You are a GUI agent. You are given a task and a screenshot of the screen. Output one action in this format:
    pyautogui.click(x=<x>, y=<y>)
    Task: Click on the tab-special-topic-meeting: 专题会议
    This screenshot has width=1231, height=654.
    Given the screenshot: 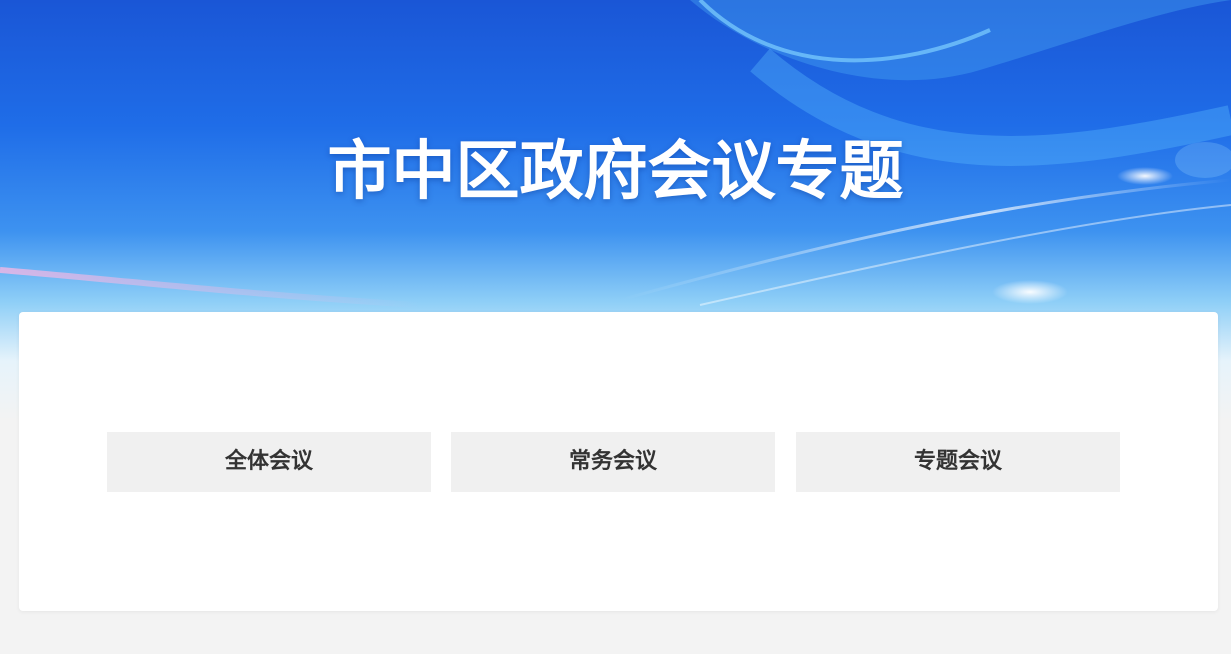 What is the action you would take?
    pyautogui.click(x=958, y=462)
    